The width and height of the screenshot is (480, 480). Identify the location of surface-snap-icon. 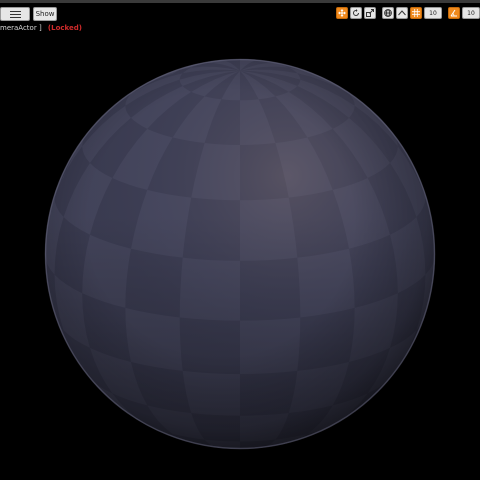
(402, 13).